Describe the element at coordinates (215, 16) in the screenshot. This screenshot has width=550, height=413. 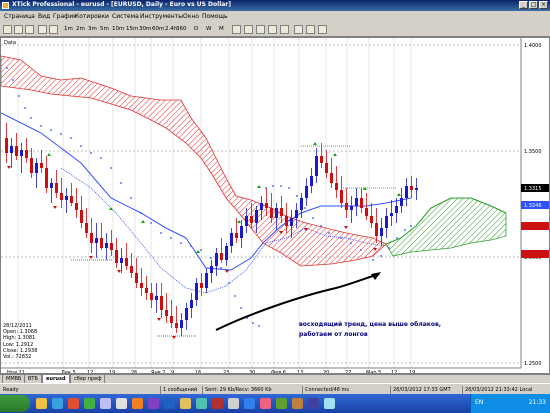
I see `menu-item-help: Помощь` at that location.